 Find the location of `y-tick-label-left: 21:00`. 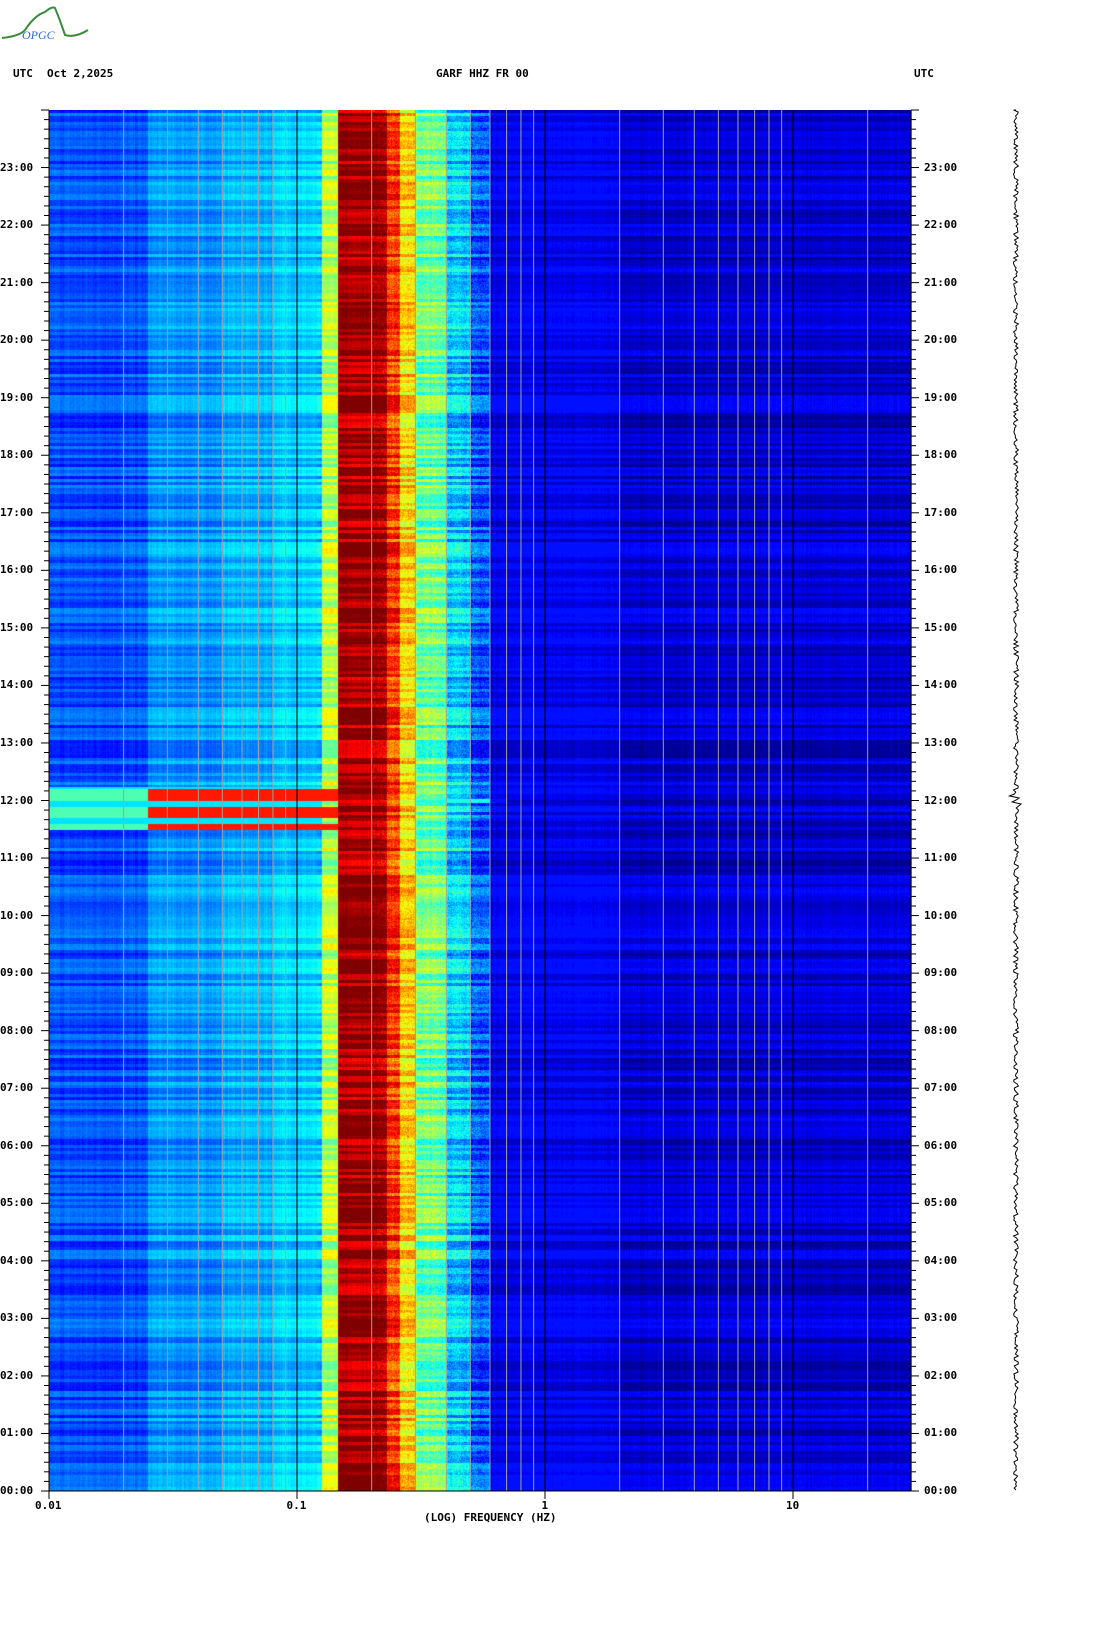

y-tick-label-left: 21:00 is located at coordinates (17, 282).